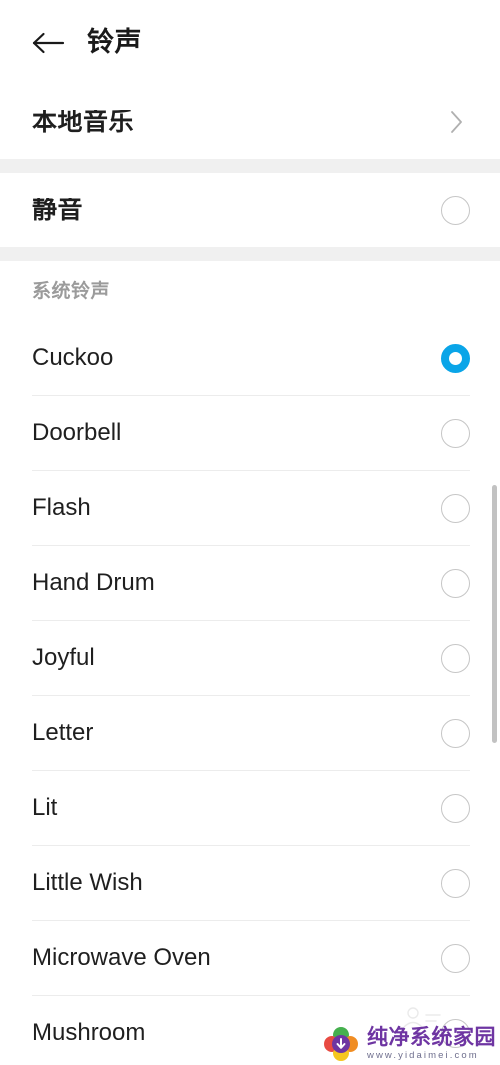  Describe the element at coordinates (87, 883) in the screenshot. I see `ringtone-label: Little Wish` at that location.